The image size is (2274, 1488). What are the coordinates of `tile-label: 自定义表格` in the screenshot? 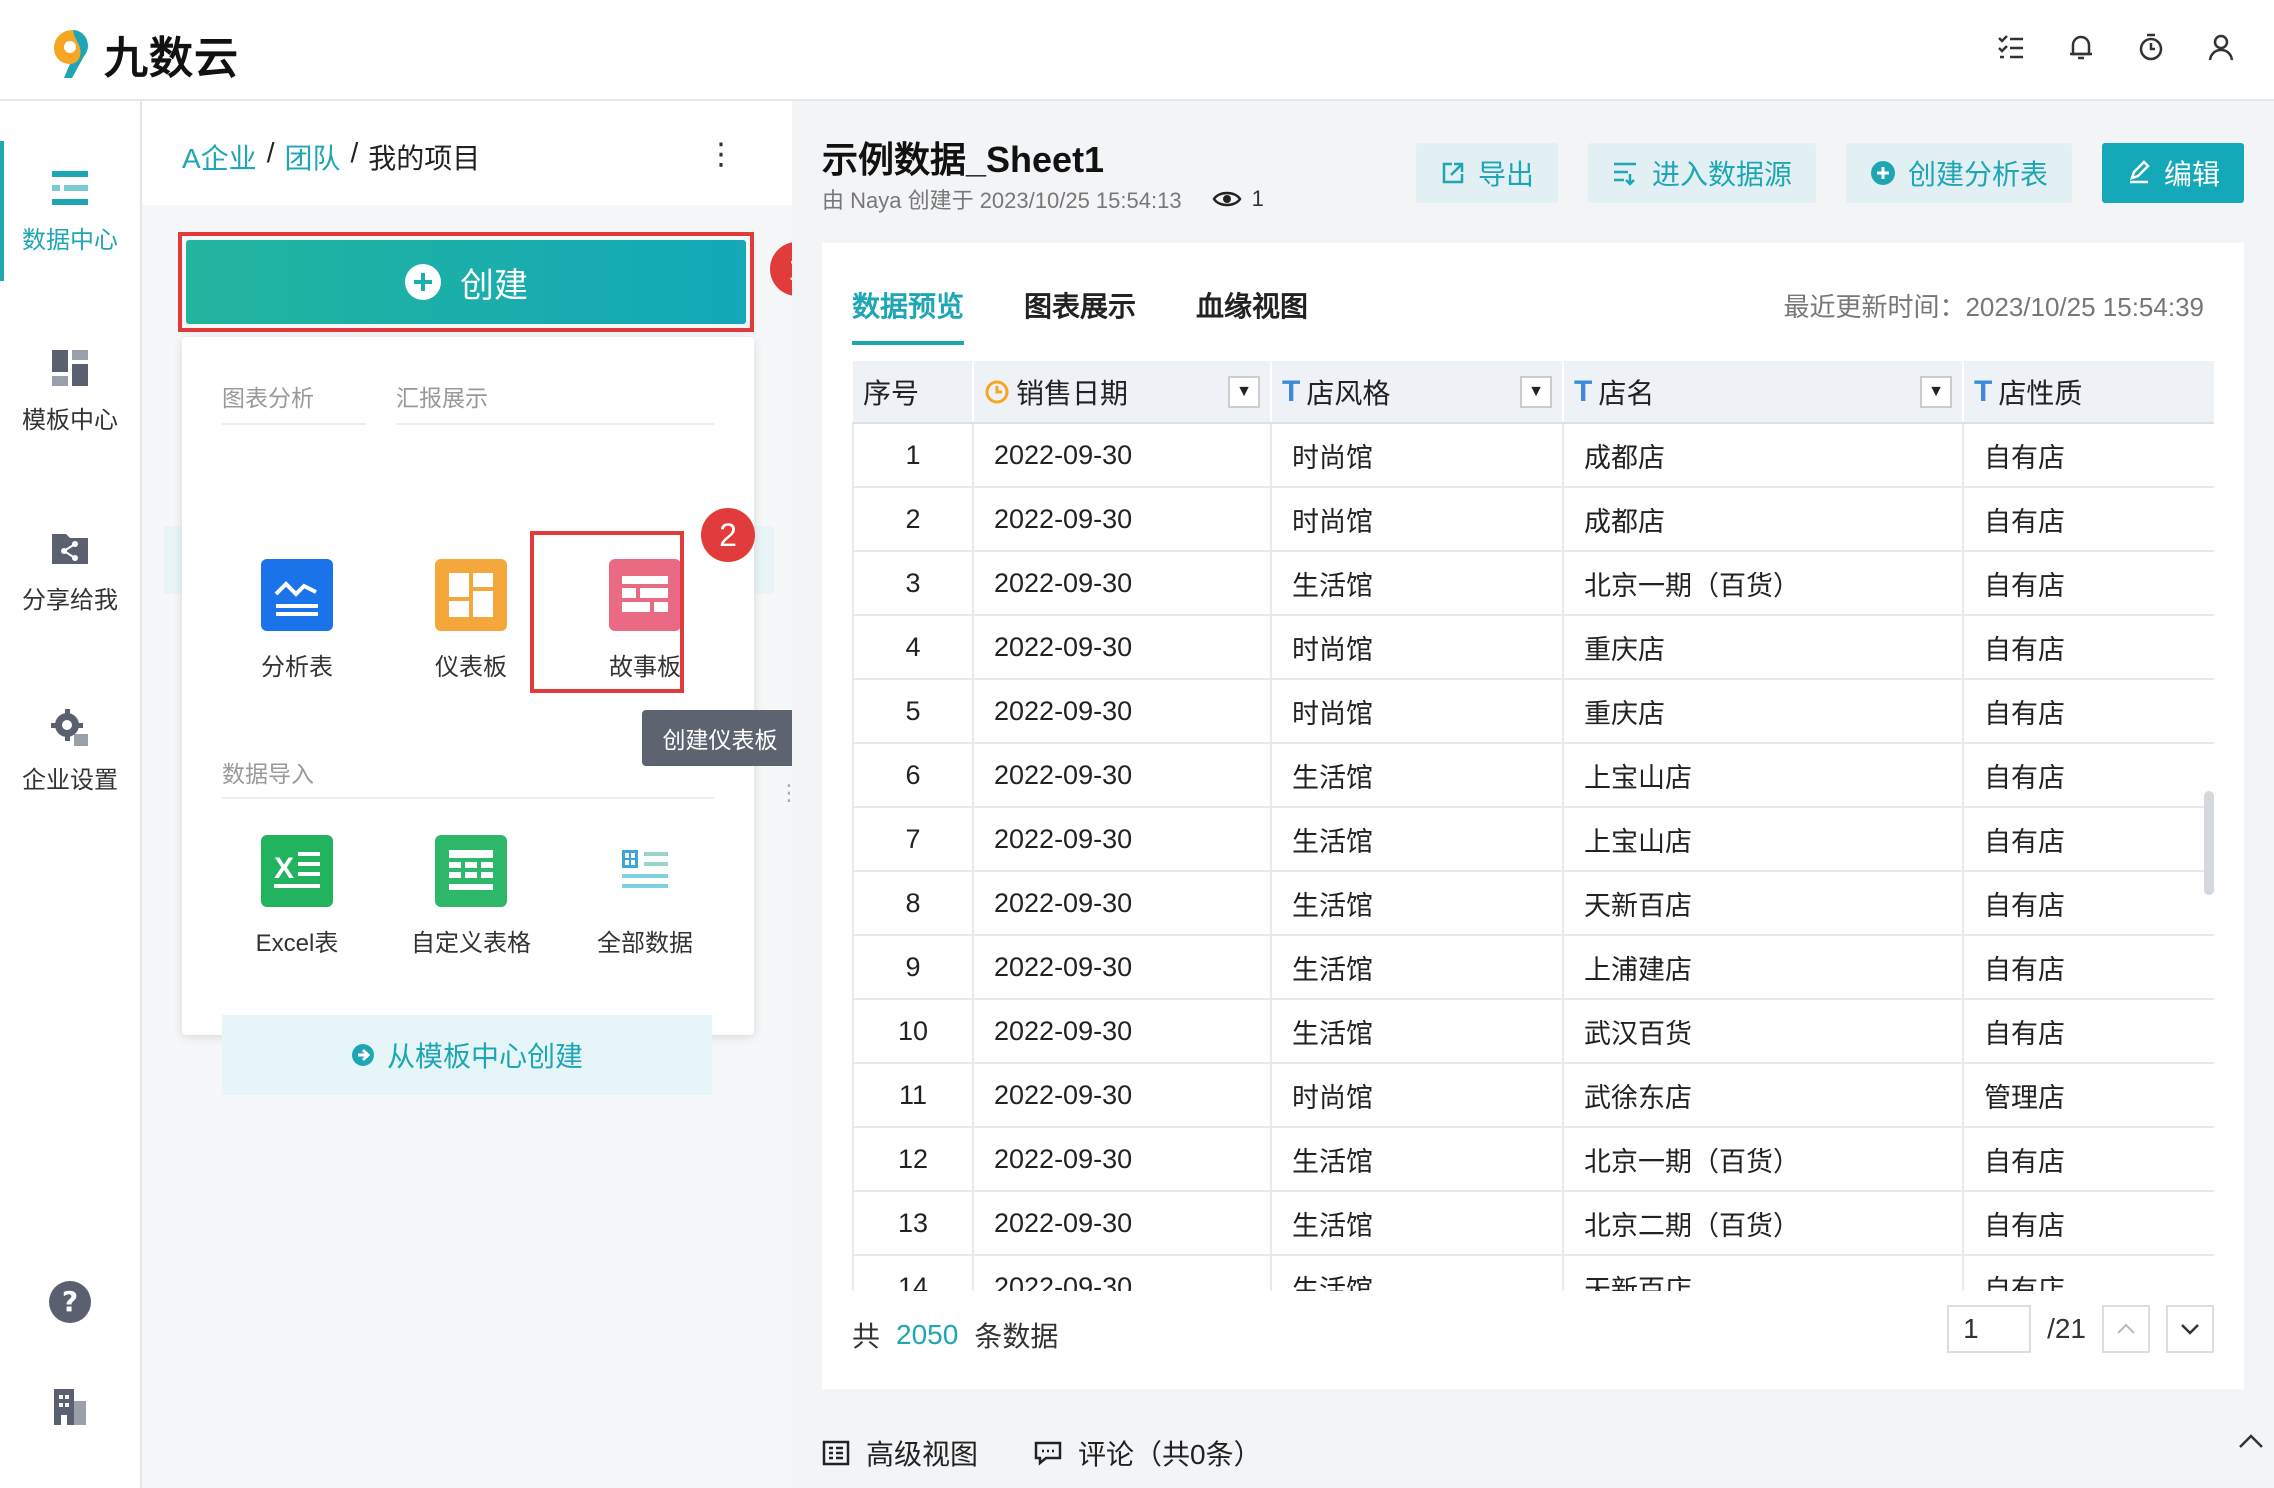 It's located at (471, 943).